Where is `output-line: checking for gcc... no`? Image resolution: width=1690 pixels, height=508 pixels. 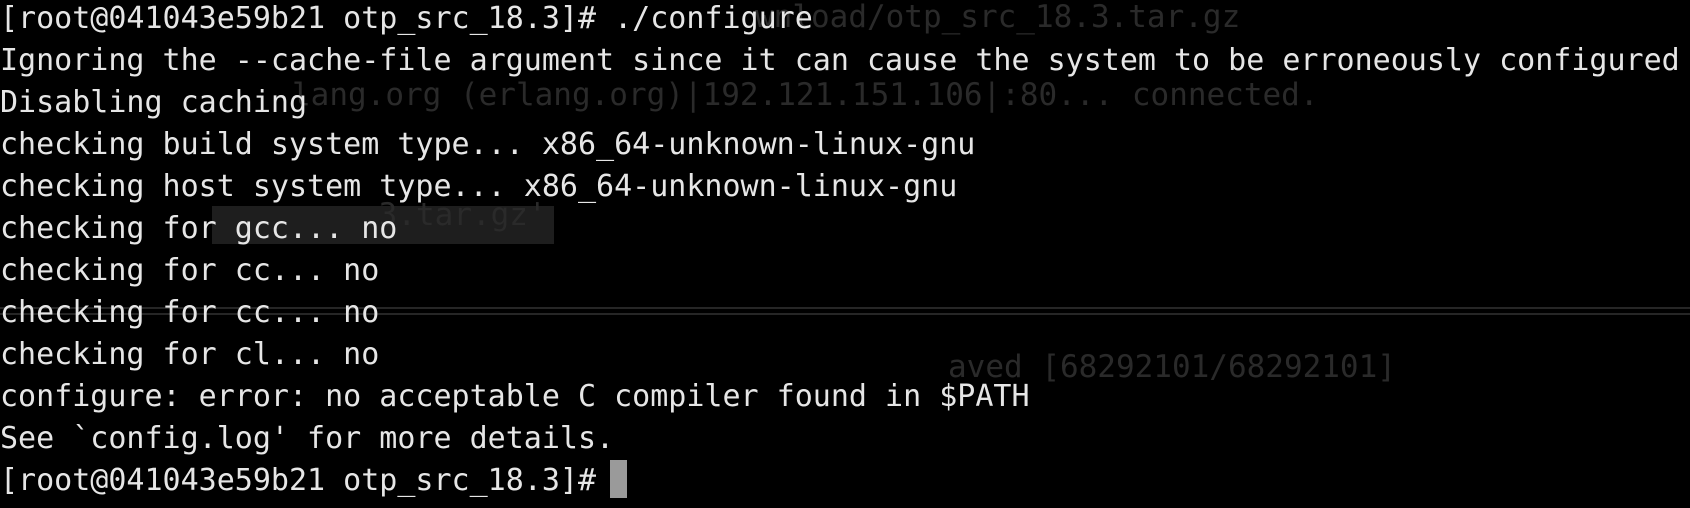
output-line: checking for gcc... no is located at coordinates (199, 228).